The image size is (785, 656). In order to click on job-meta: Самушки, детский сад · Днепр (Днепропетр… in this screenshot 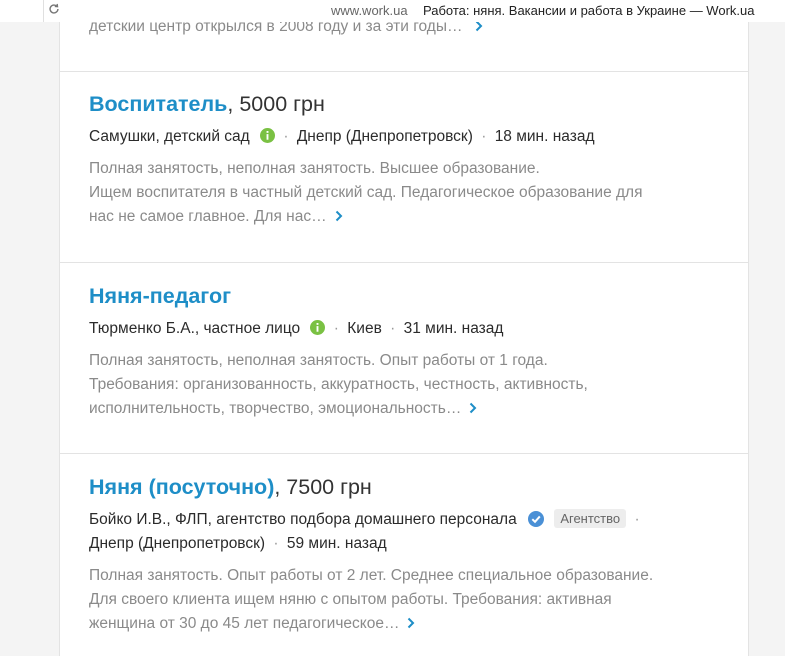, I will do `click(409, 136)`.